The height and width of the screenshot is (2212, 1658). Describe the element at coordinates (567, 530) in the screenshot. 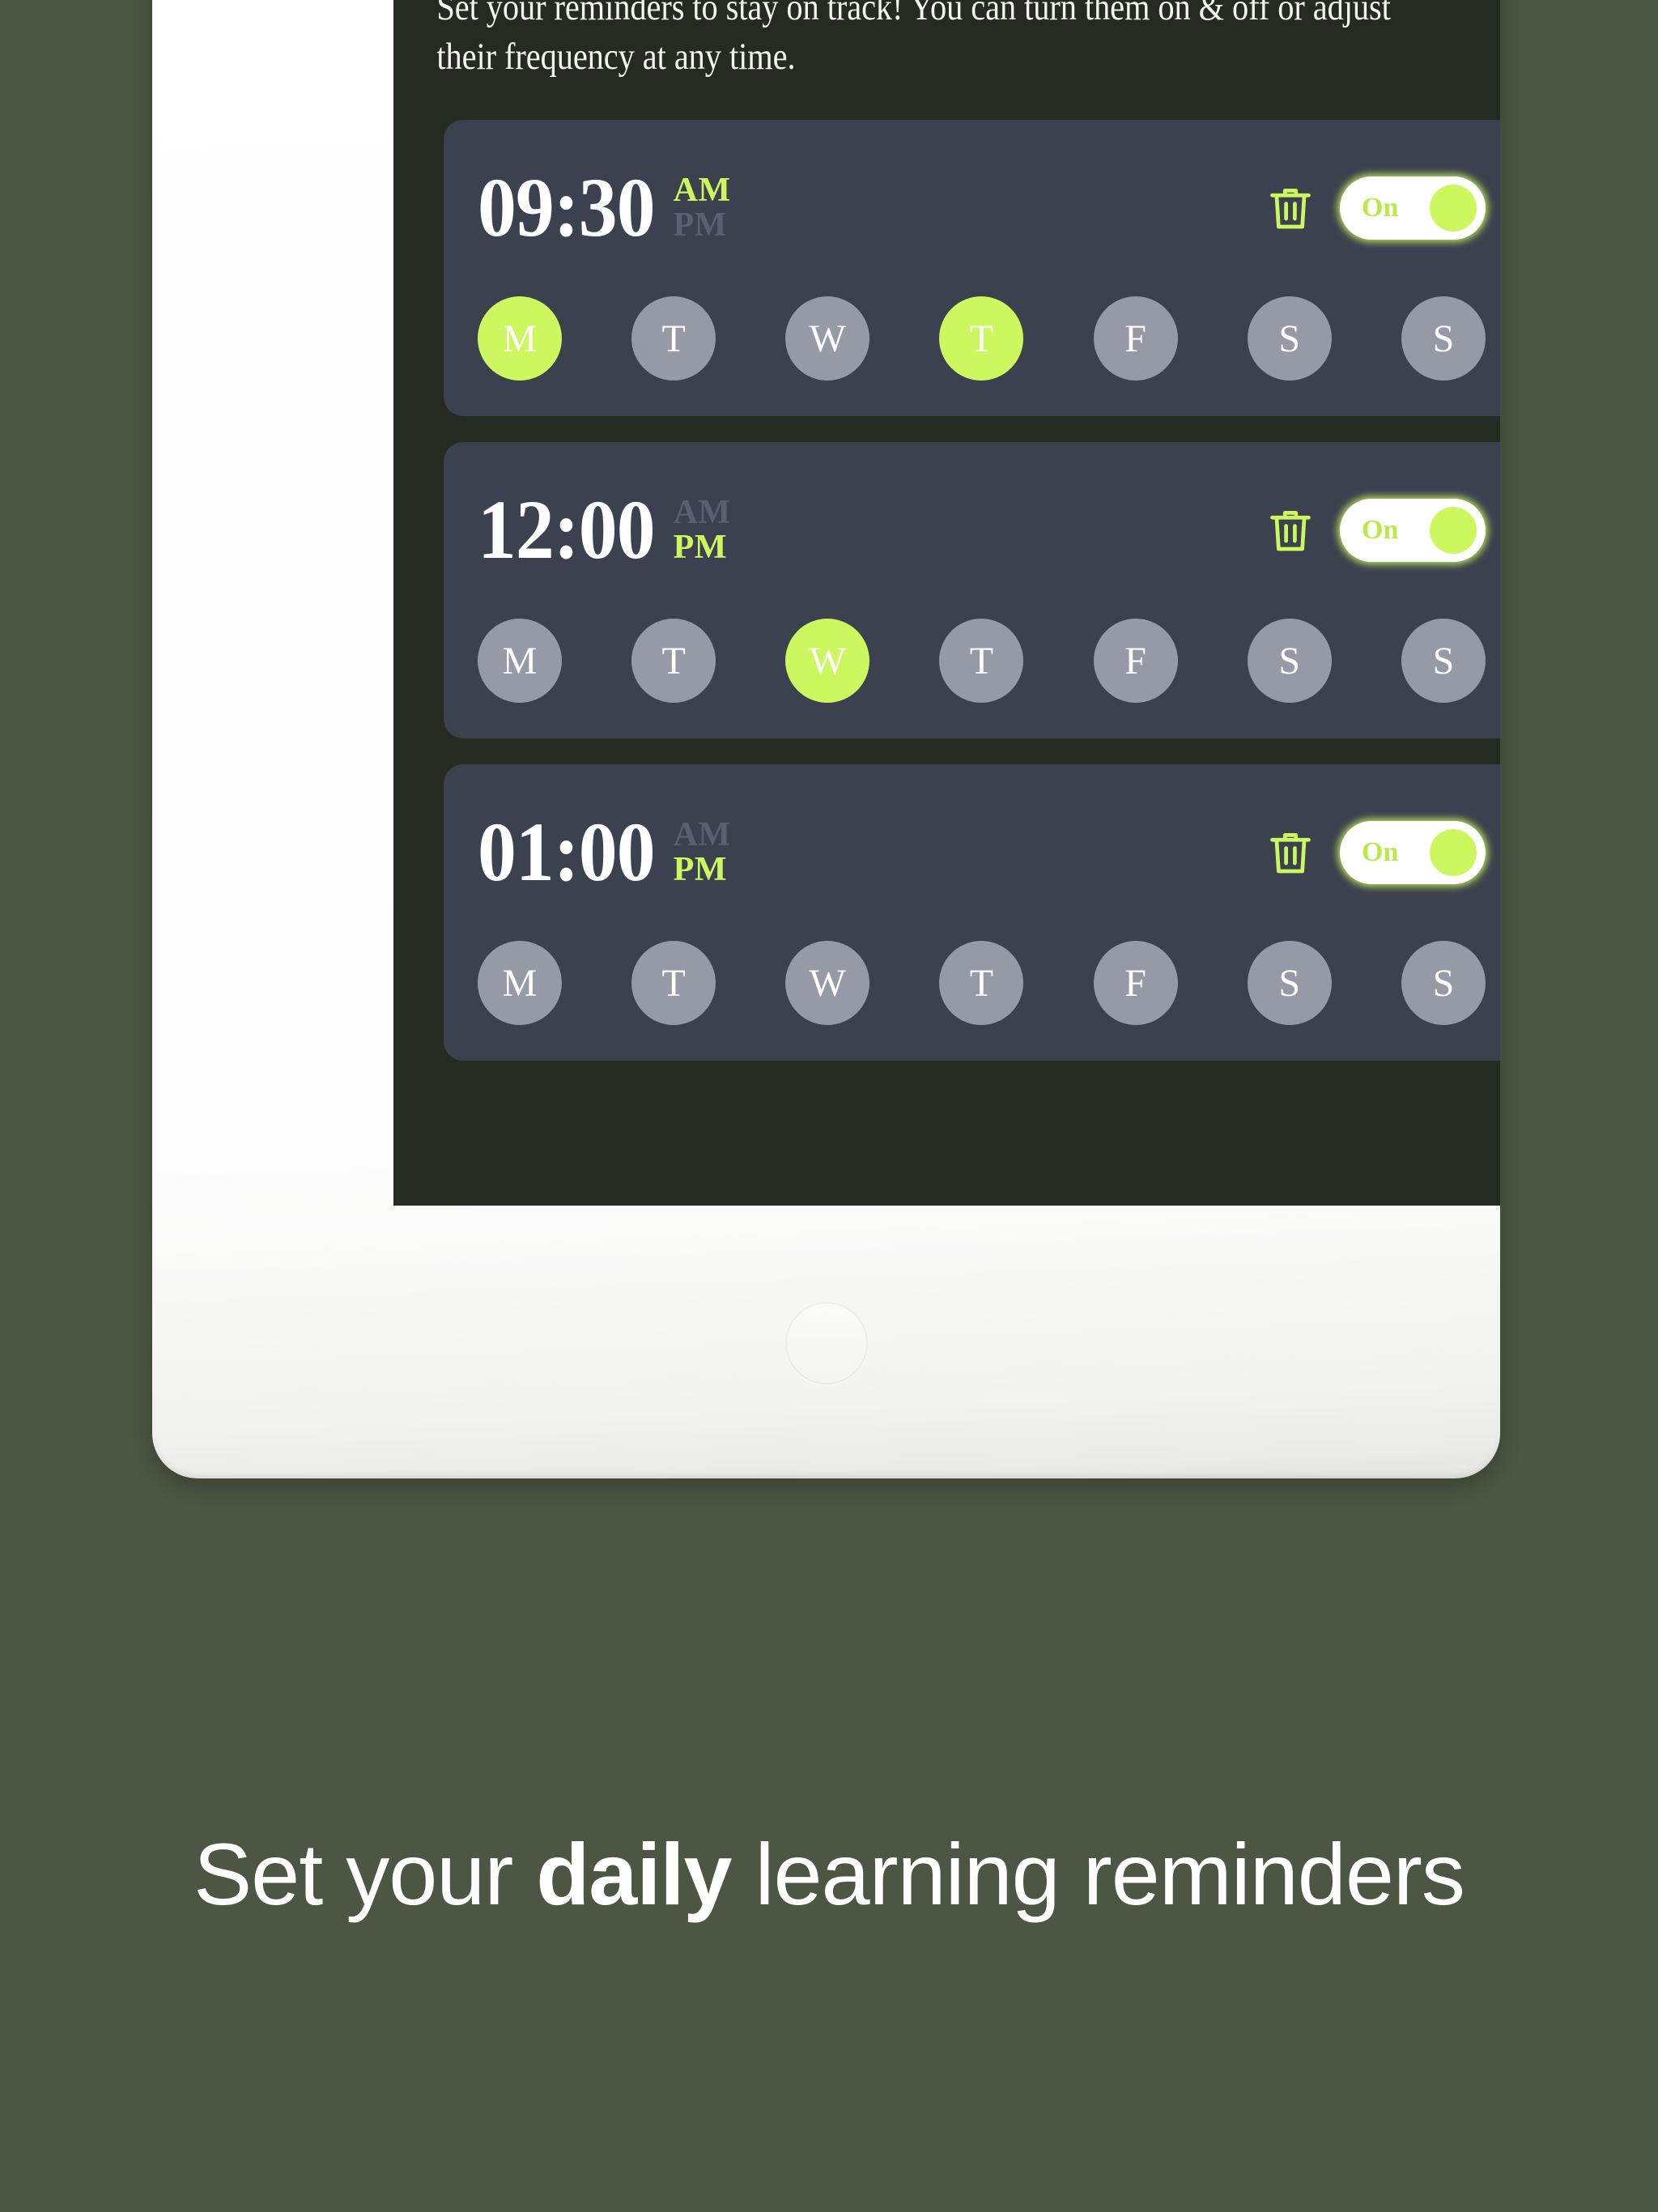

I see `reminder-time: 12:00` at that location.